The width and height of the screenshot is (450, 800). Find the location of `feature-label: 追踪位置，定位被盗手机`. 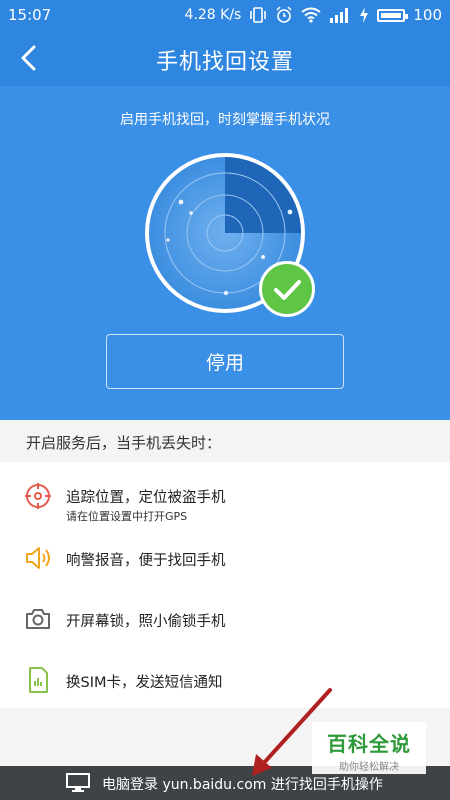

feature-label: 追踪位置，定位被盗手机 is located at coordinates (146, 498).